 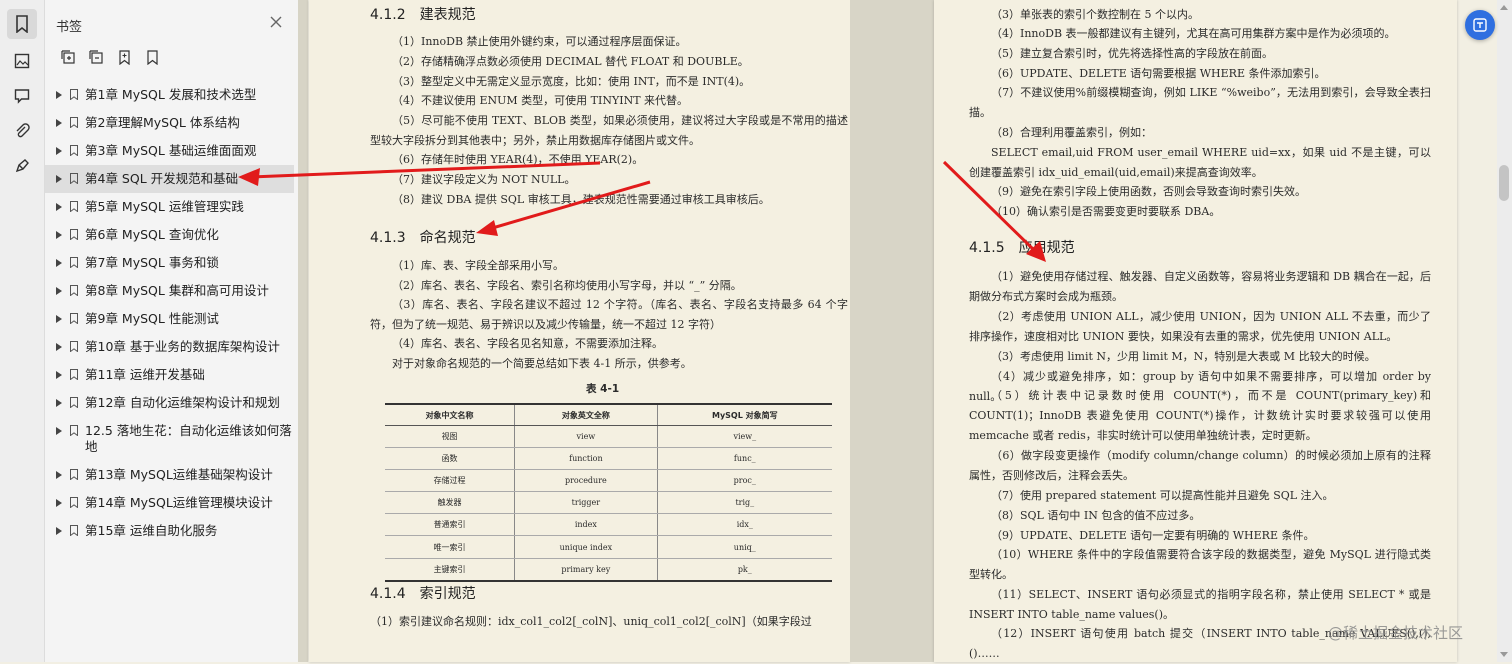 I want to click on table-cell: function, so click(x=586, y=459).